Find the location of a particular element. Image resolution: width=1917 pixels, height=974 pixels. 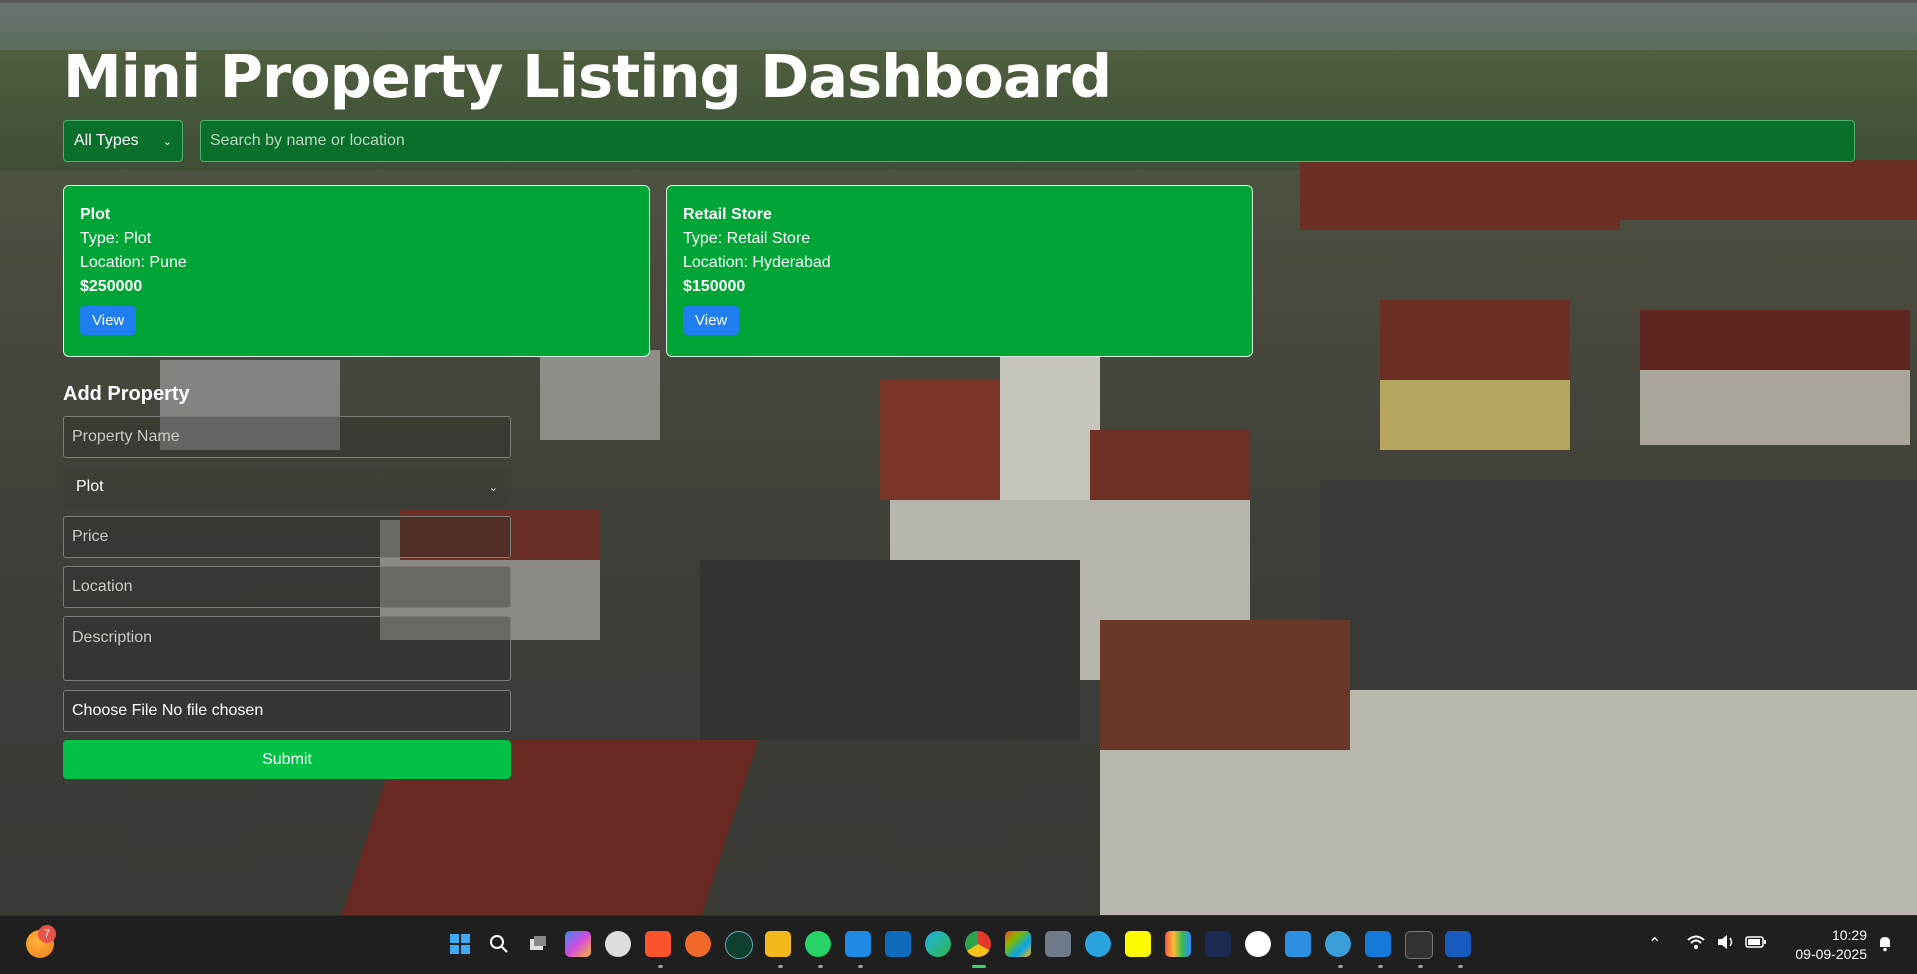

listing-name: Plot is located at coordinates (95, 214).